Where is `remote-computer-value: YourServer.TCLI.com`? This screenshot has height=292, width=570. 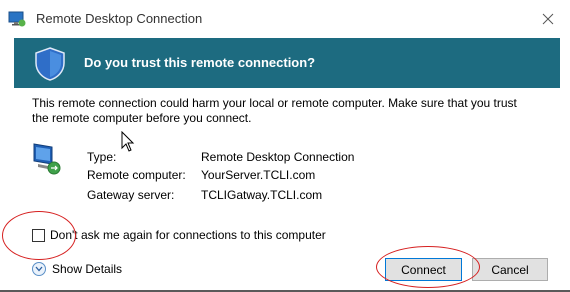
remote-computer-value: YourServer.TCLI.com is located at coordinates (258, 175).